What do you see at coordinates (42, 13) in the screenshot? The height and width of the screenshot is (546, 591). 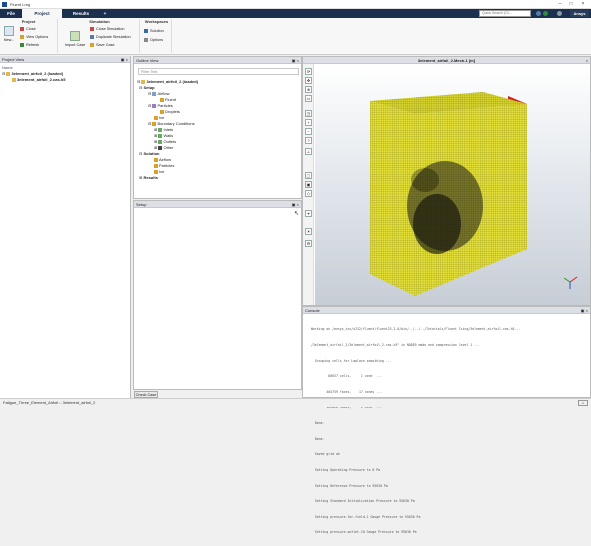 I see `tab-project: Project` at bounding box center [42, 13].